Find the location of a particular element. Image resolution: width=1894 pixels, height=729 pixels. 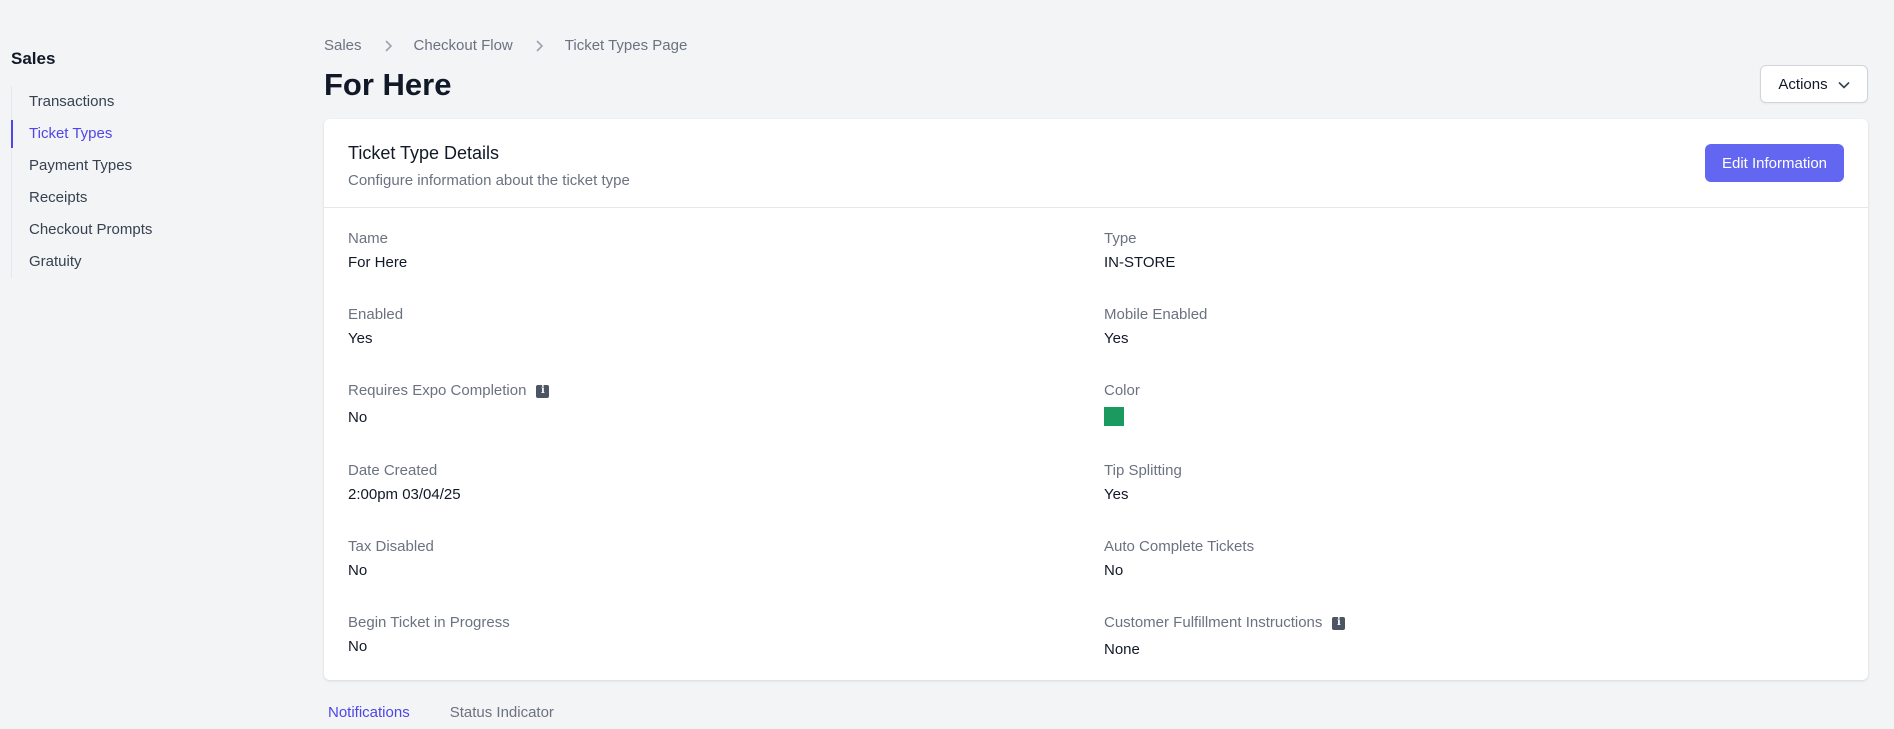

field-value: 2:00pm 03/04/25 is located at coordinates (404, 494).